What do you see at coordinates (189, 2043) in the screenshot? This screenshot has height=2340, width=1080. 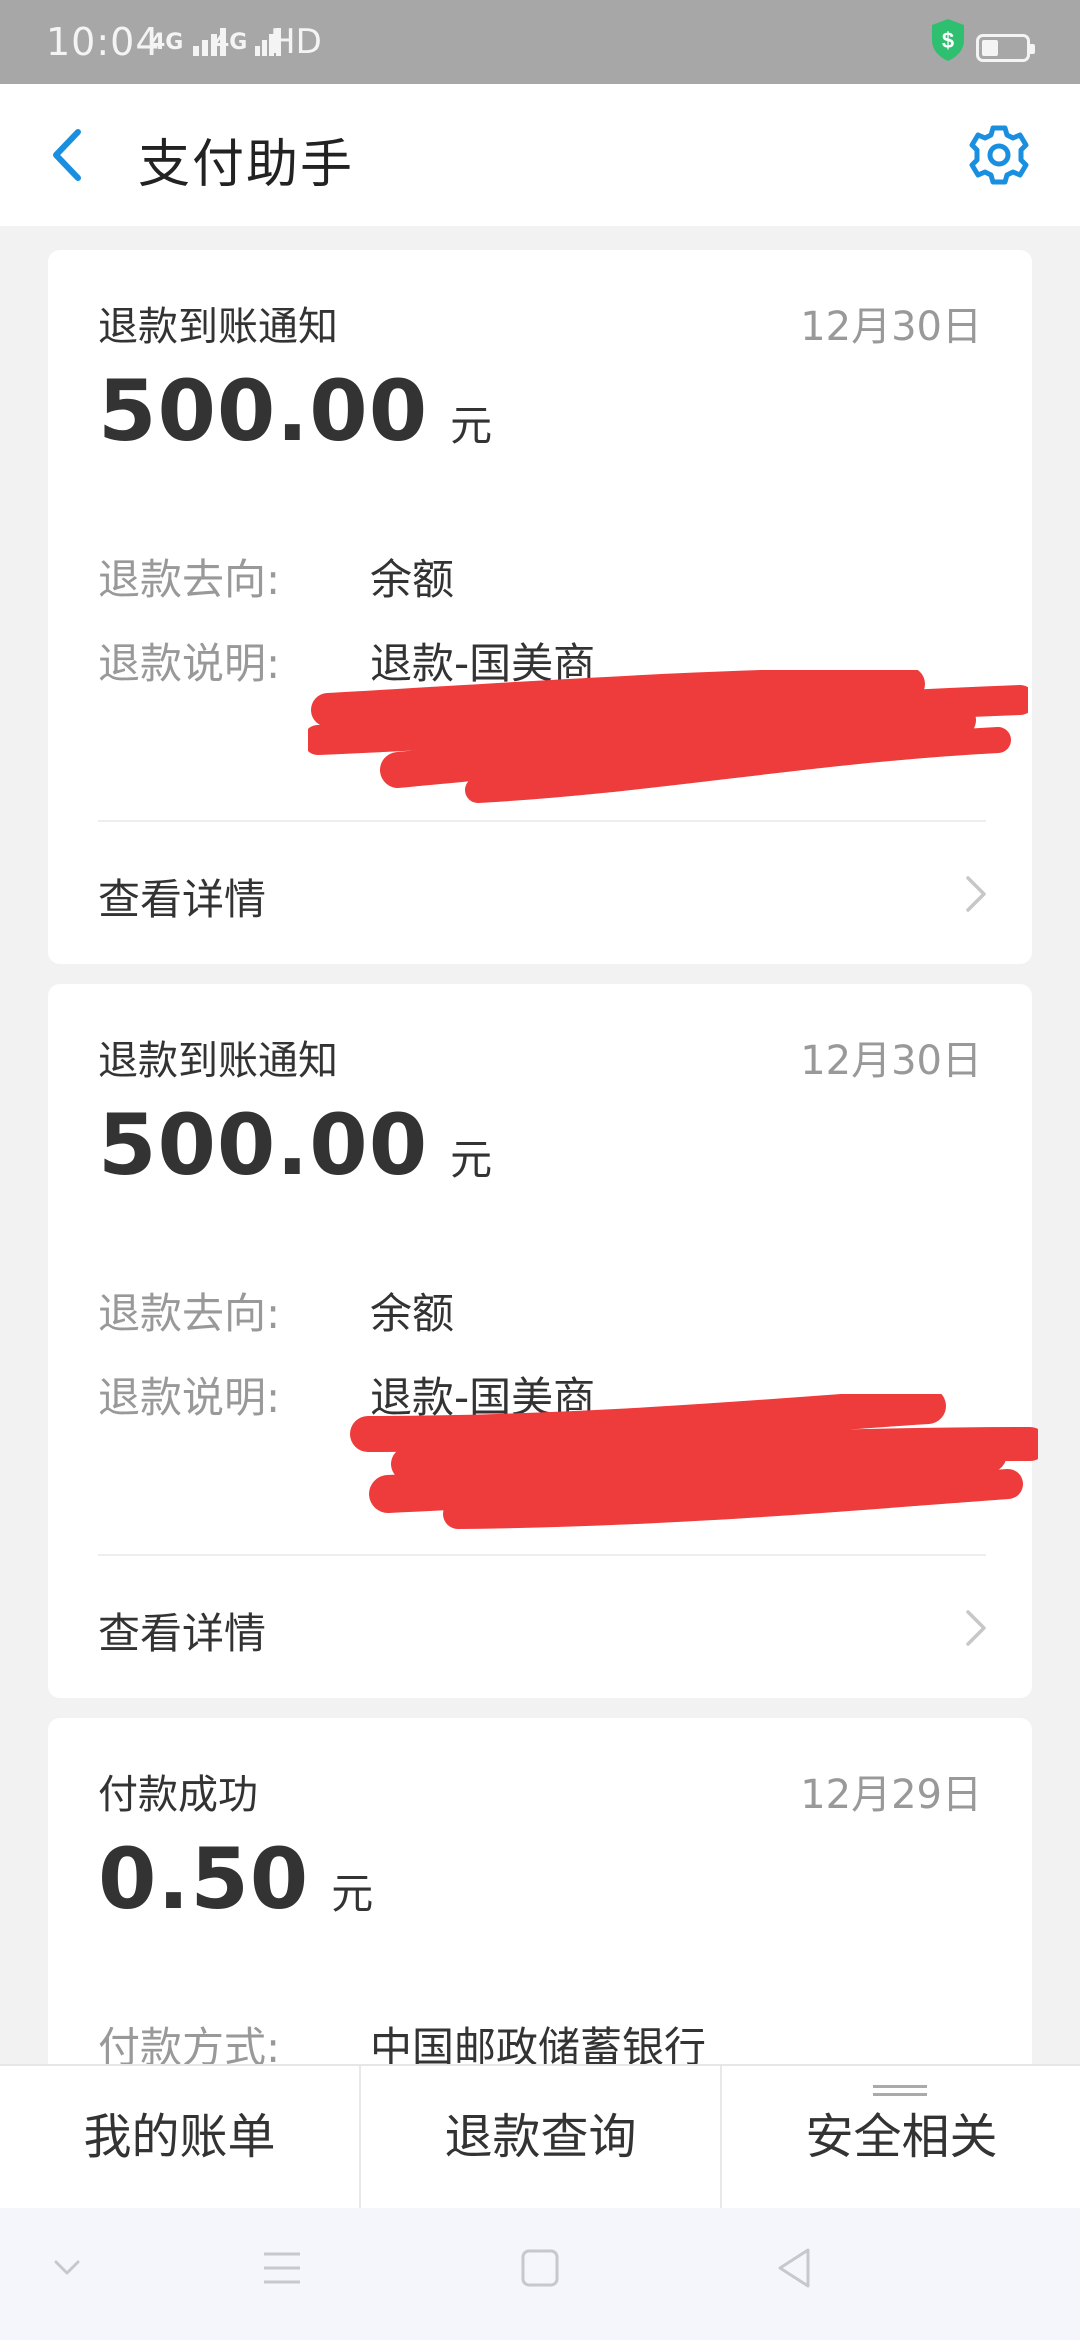 I see `payment-method-label: 付款方式:` at bounding box center [189, 2043].